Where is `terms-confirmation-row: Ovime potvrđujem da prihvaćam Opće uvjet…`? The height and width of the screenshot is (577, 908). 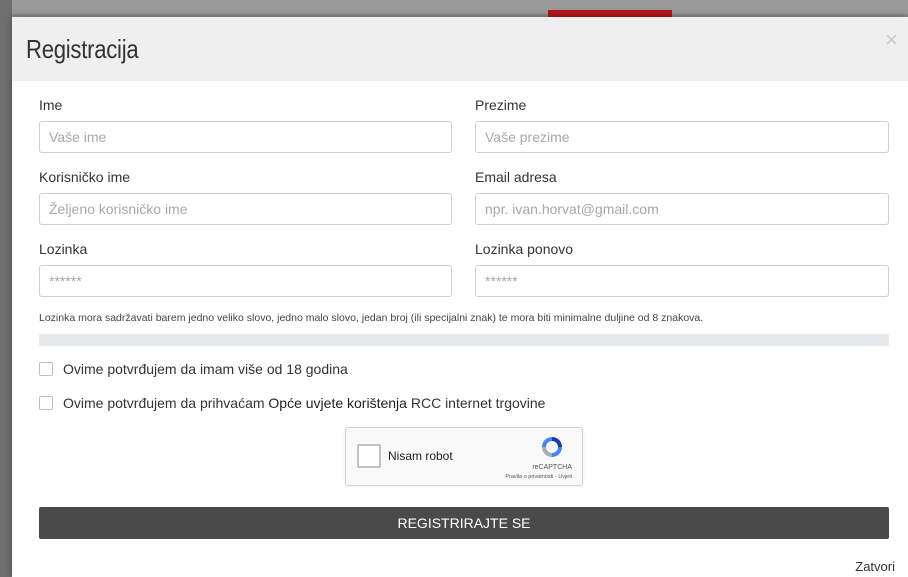 terms-confirmation-row: Ovime potvrđujem da prihvaćam Opće uvjet… is located at coordinates (292, 403).